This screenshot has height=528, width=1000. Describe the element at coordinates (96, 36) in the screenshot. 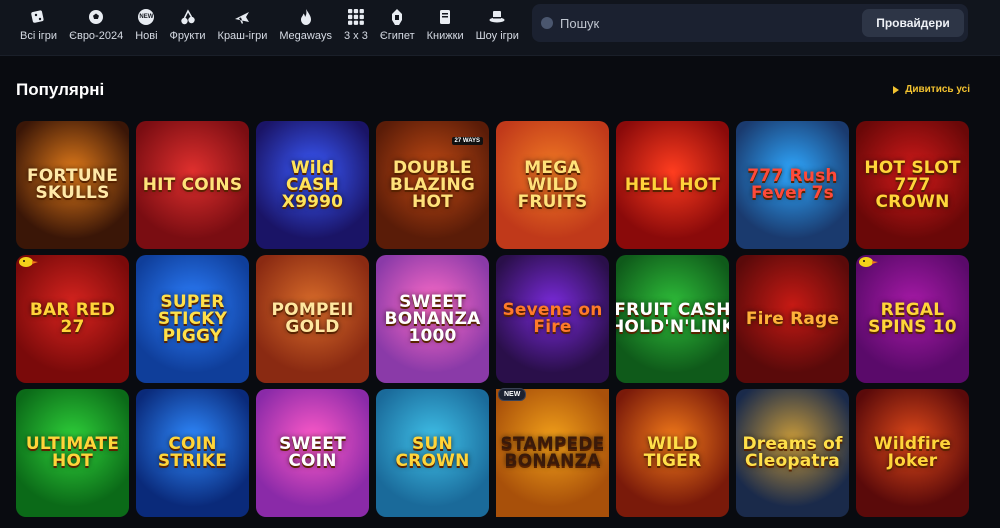

I see `category-label: Євро-2024` at that location.